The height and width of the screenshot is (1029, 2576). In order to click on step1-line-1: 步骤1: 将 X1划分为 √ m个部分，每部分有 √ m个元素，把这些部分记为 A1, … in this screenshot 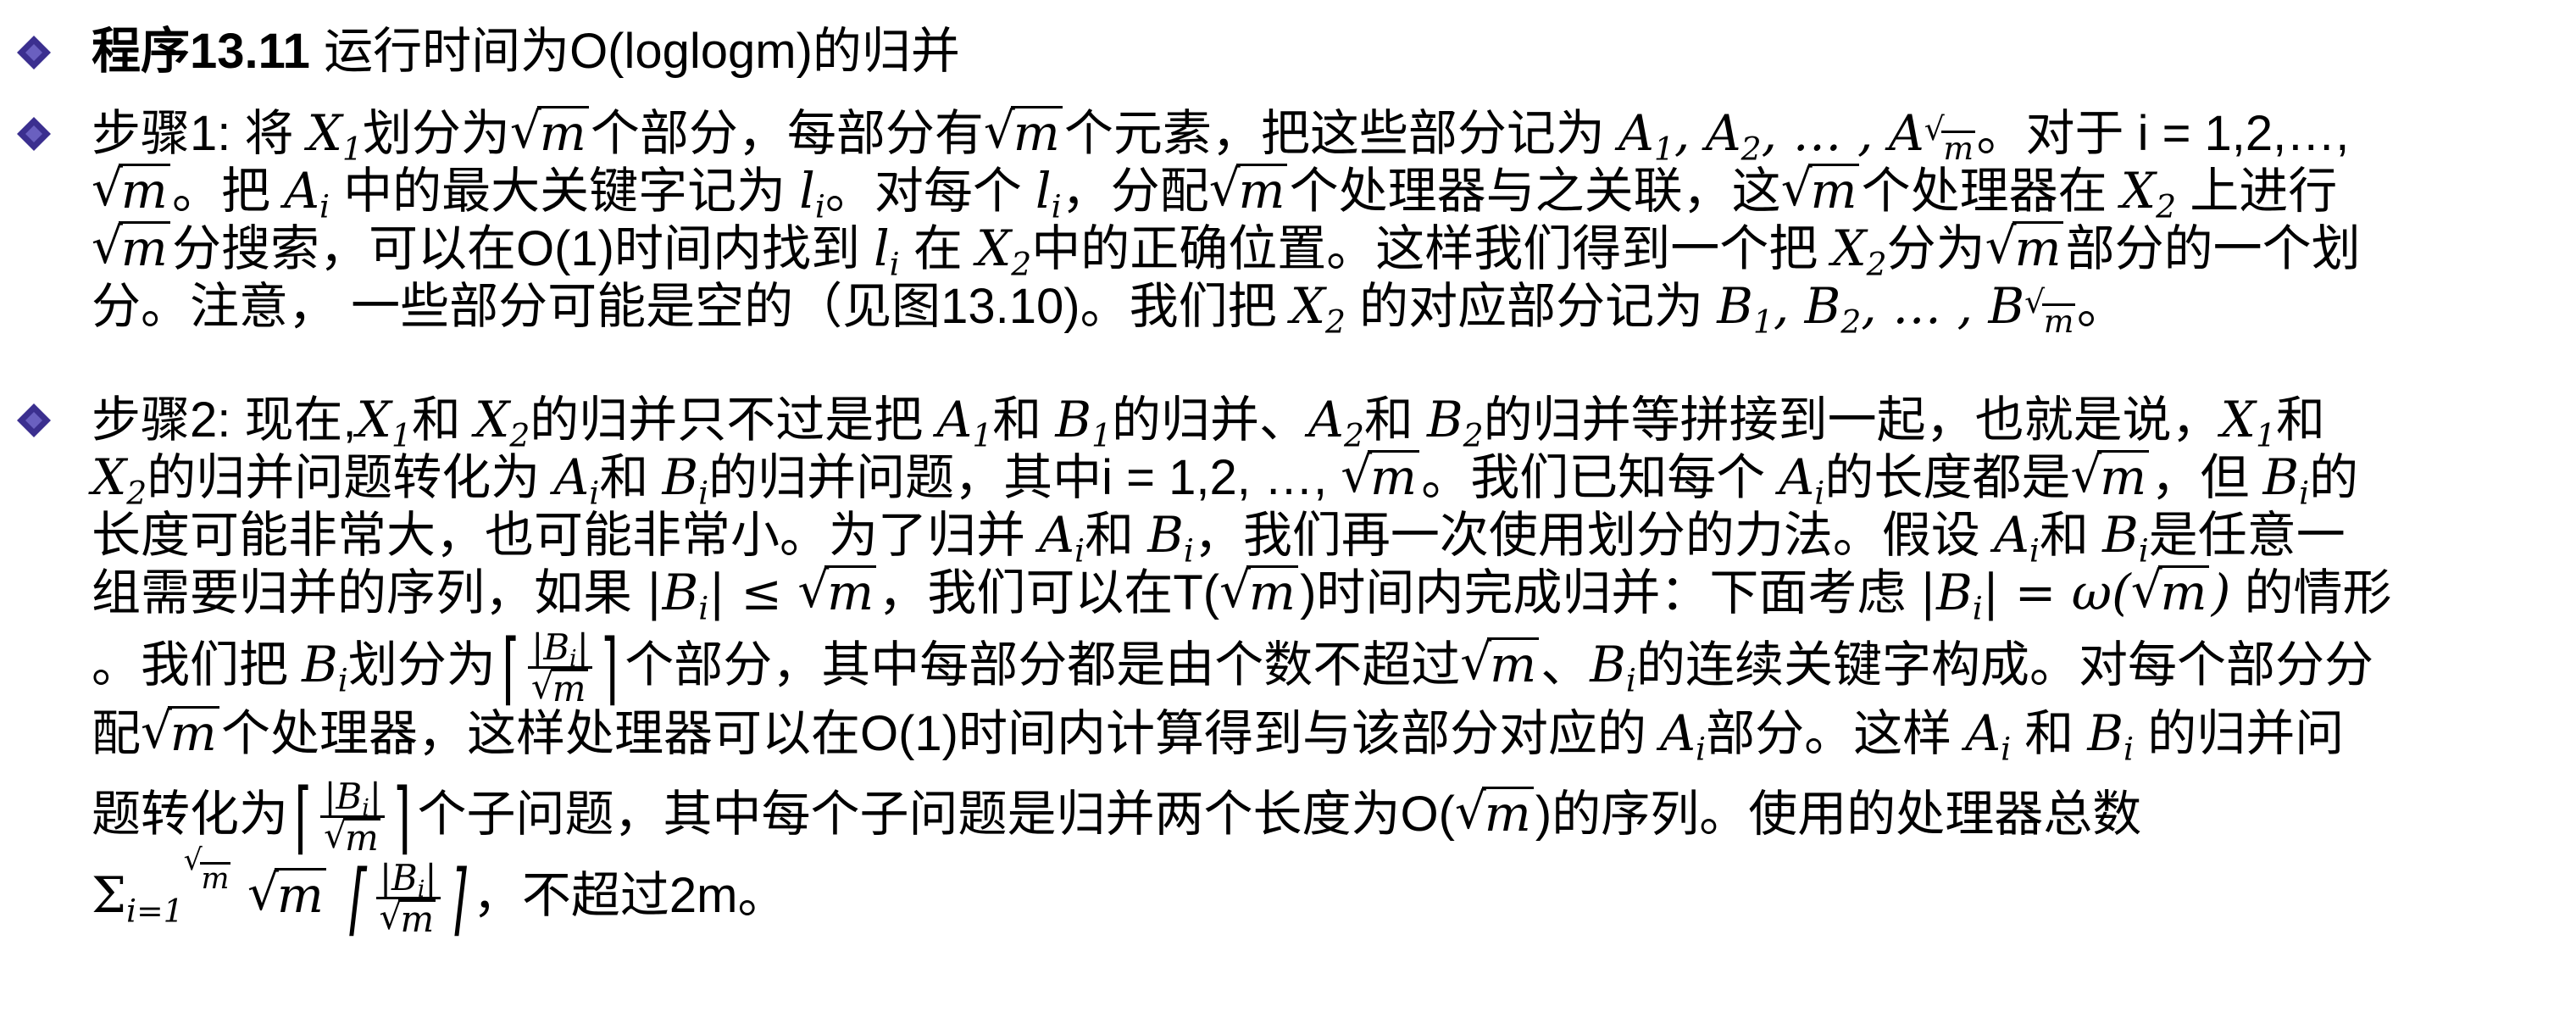, I will do `click(1221, 134)`.